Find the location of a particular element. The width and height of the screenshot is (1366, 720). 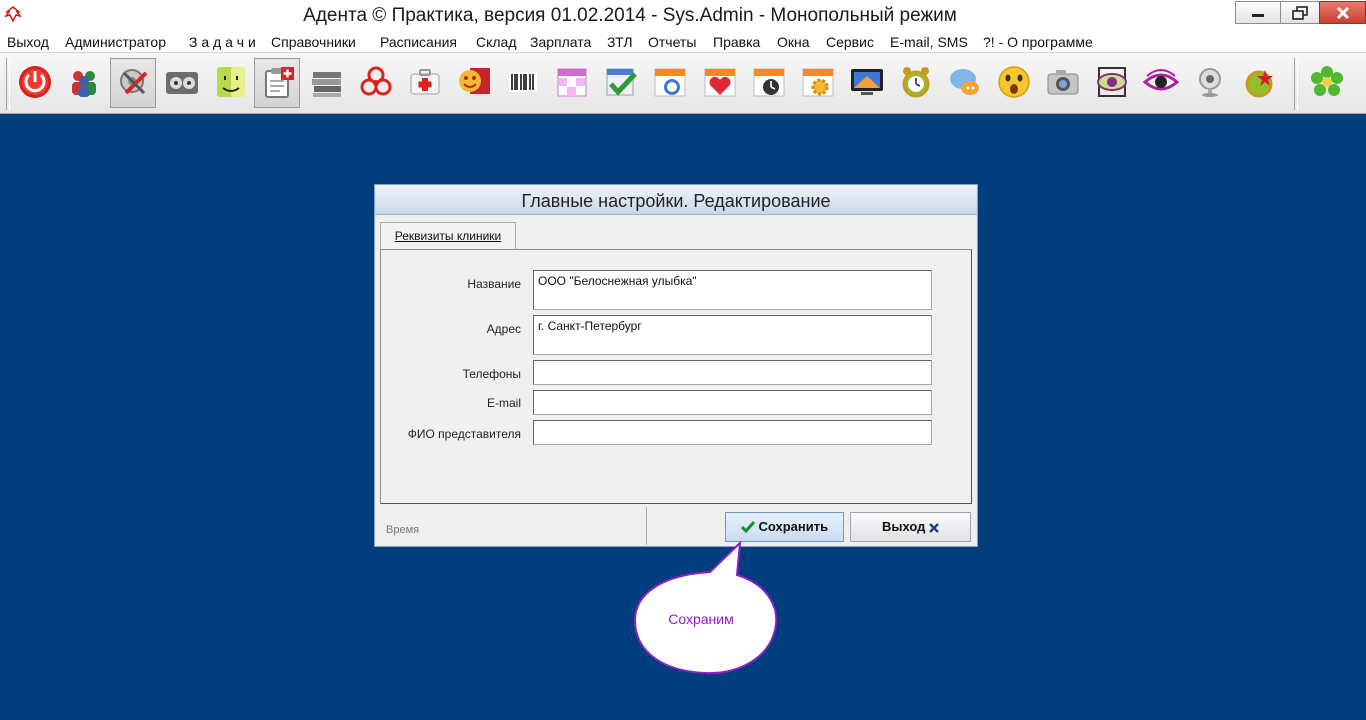

toolbar is located at coordinates (683, 83).